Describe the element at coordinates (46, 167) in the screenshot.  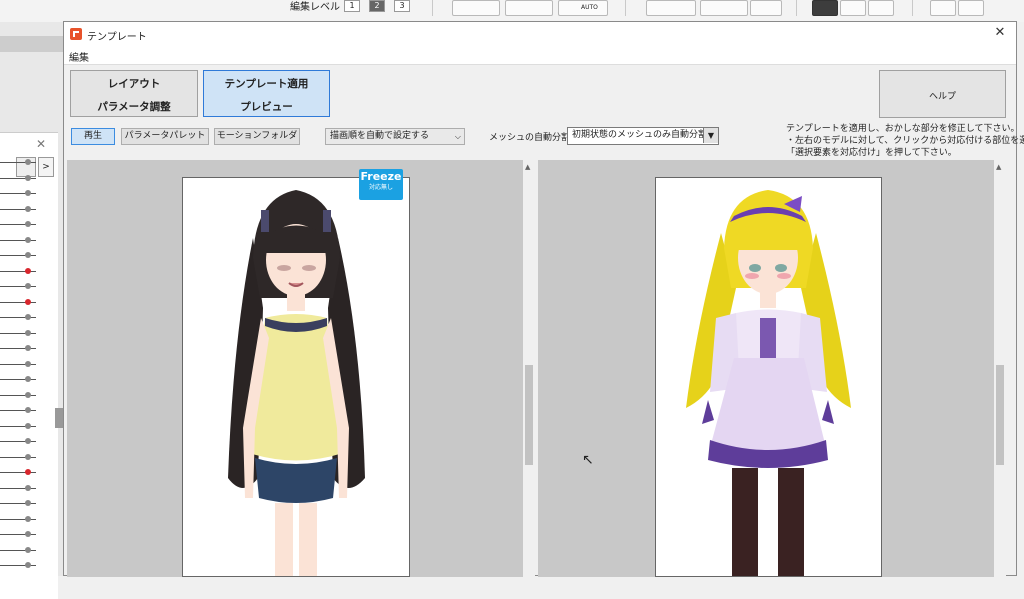
I see `panel-next-arrow-icon: >` at that location.